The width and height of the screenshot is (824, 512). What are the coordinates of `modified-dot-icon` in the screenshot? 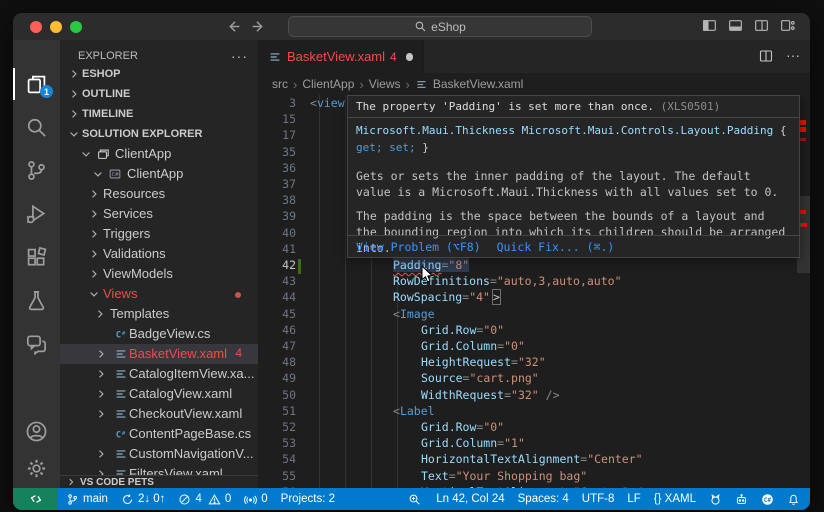 It's located at (409, 56).